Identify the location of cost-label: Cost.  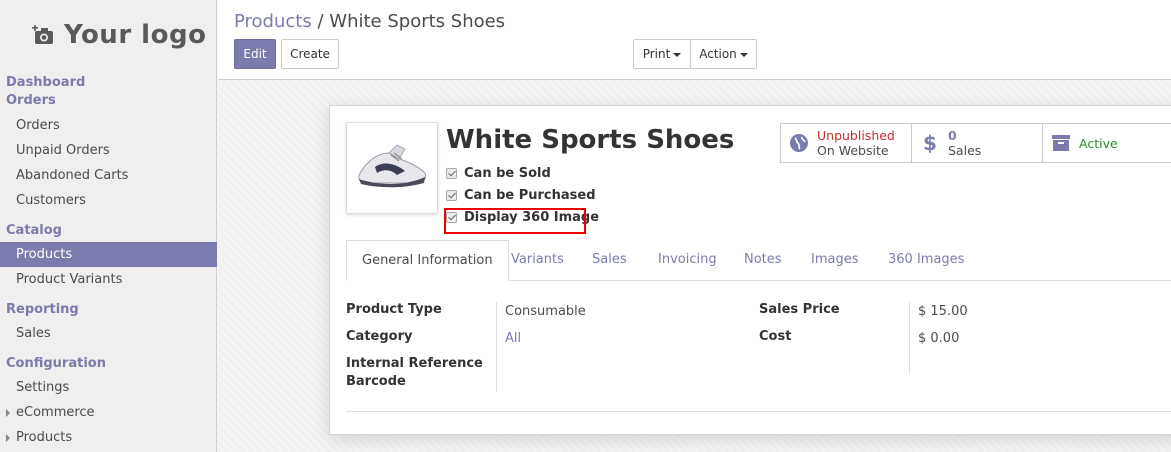
(775, 336).